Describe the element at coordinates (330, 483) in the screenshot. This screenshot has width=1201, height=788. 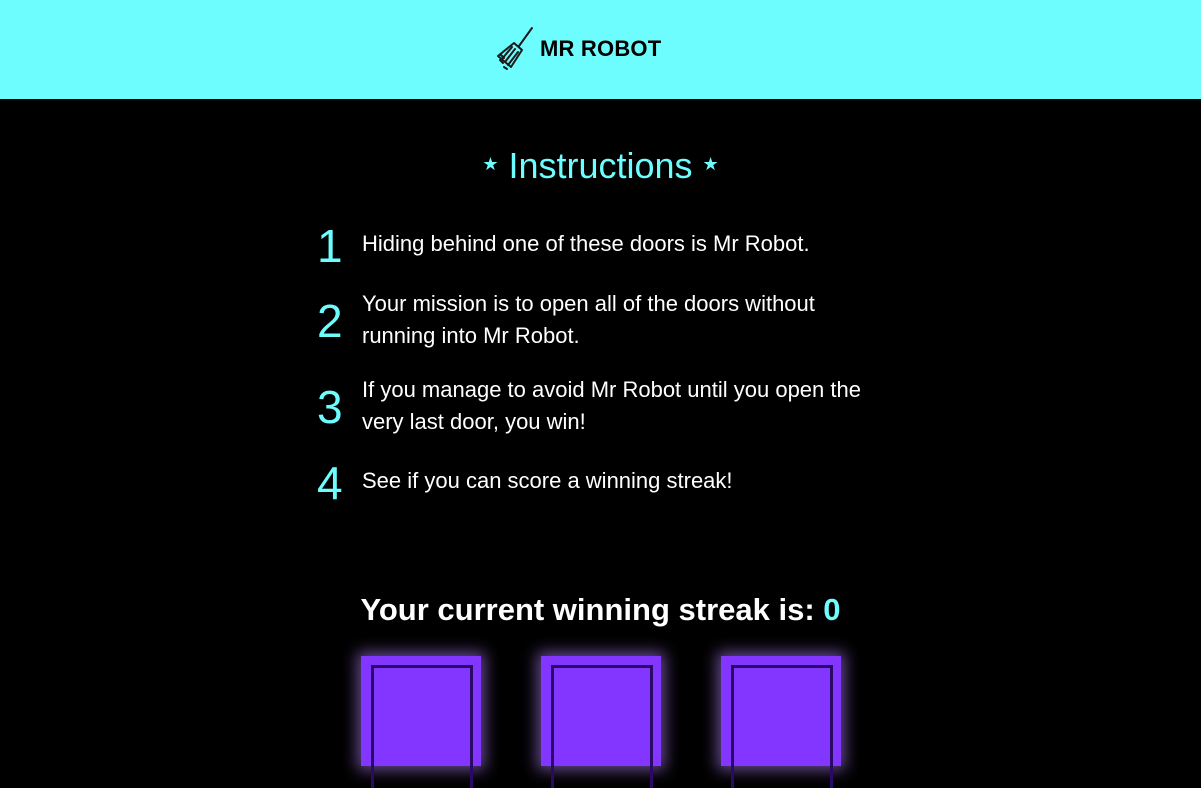
I see `step-number: 4` at that location.